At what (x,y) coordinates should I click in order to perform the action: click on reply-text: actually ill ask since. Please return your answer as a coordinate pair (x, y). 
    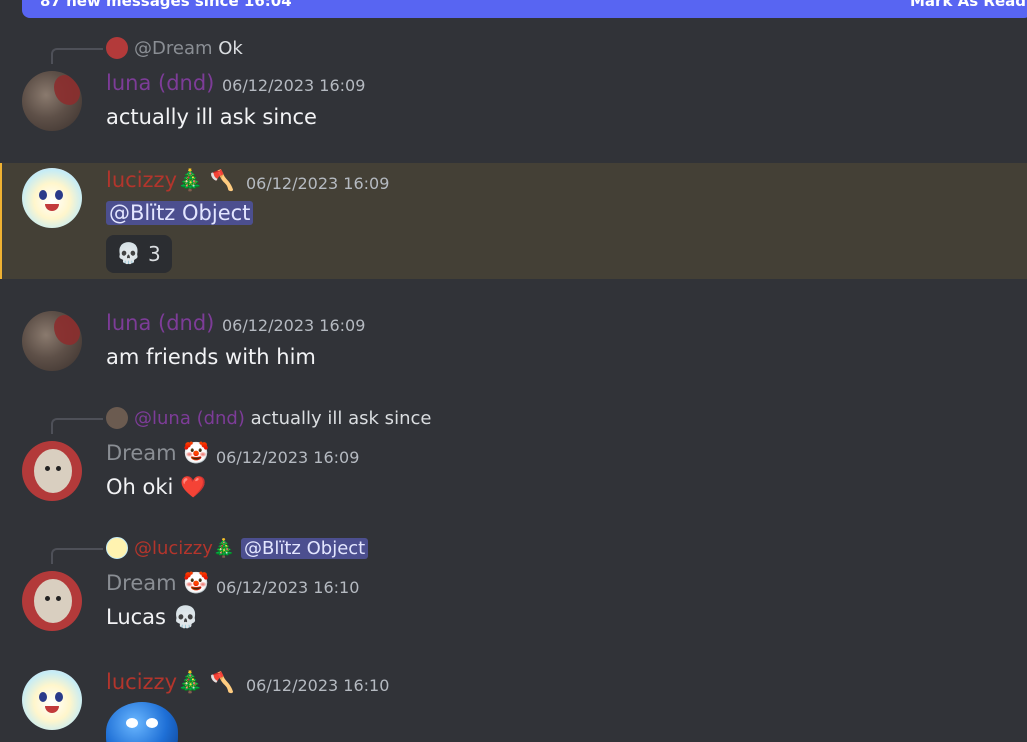
    Looking at the image, I should click on (341, 418).